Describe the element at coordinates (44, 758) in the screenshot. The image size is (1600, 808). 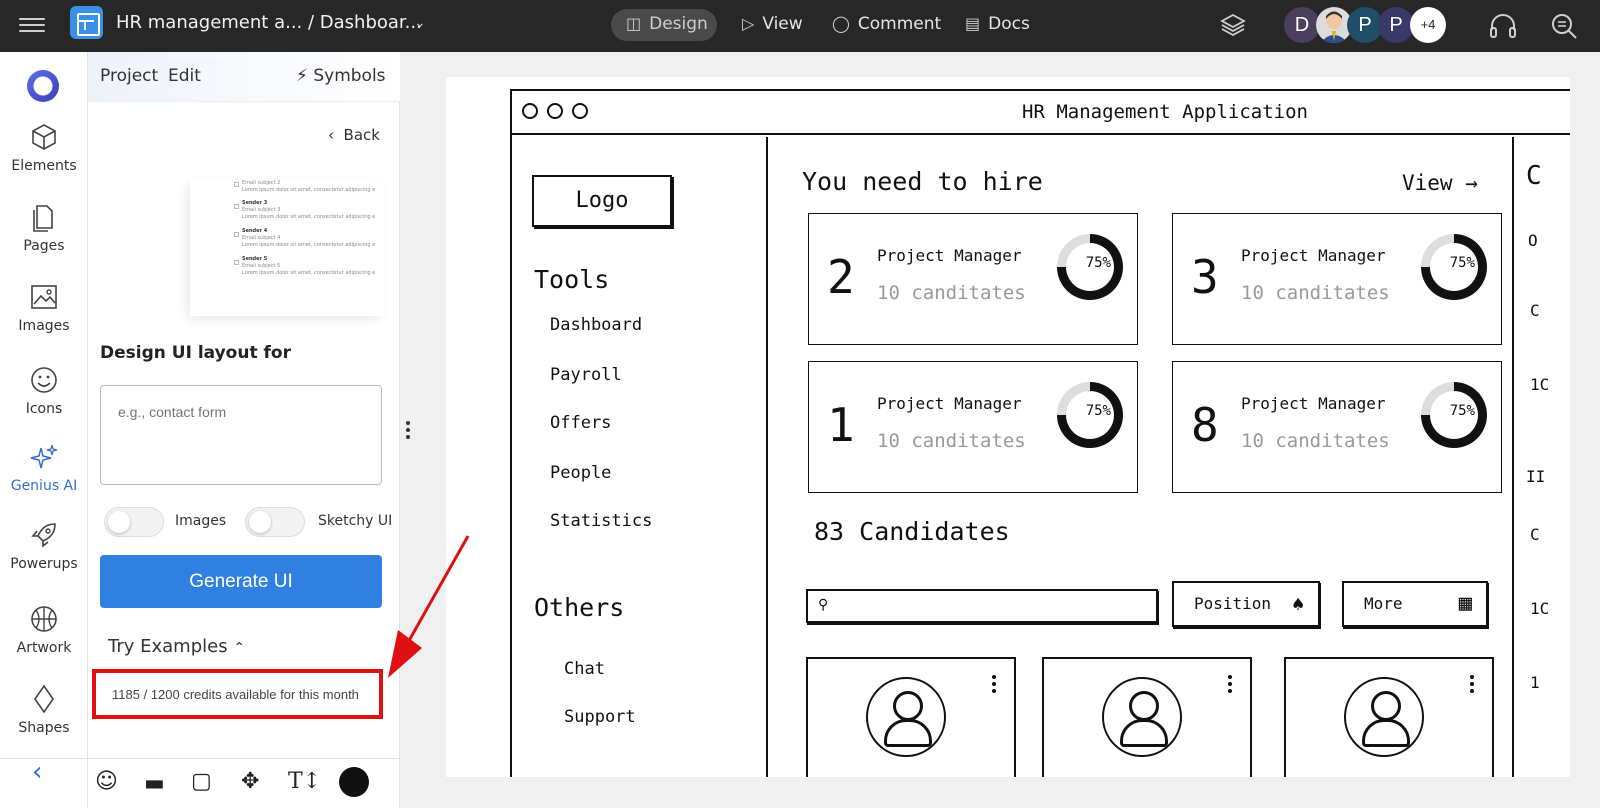
I see `rail-divider` at that location.